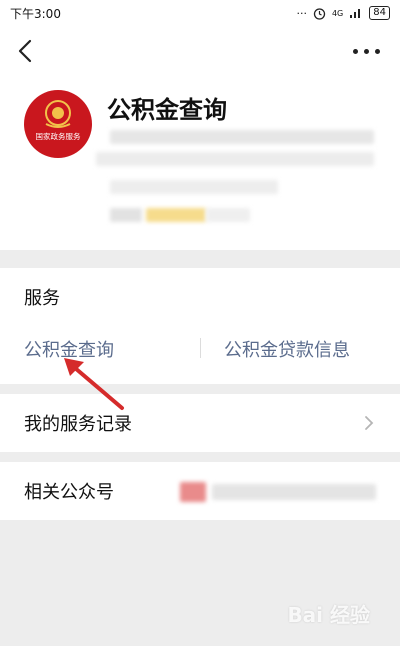 The height and width of the screenshot is (646, 400). I want to click on signal-icon, so click(355, 13).